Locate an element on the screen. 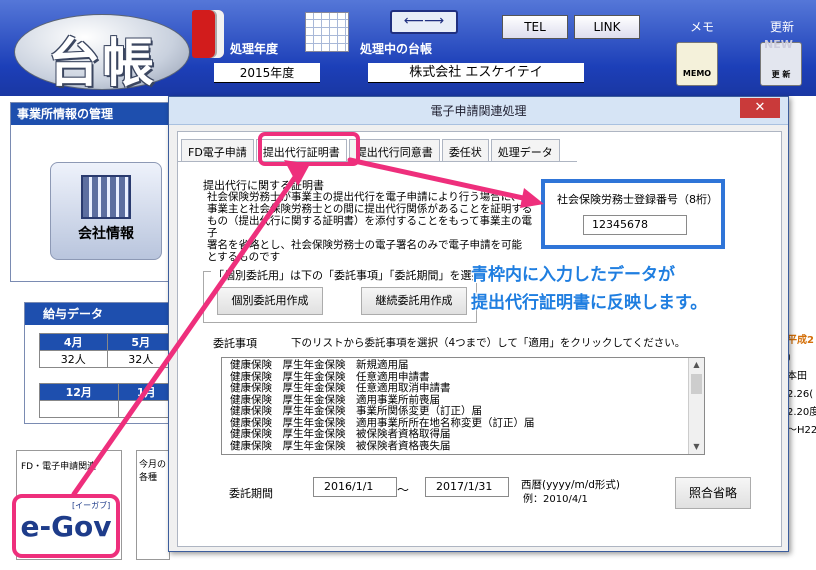 The width and height of the screenshot is (816, 570). dialog-title: 電子申請関連処理 is located at coordinates (478, 111).